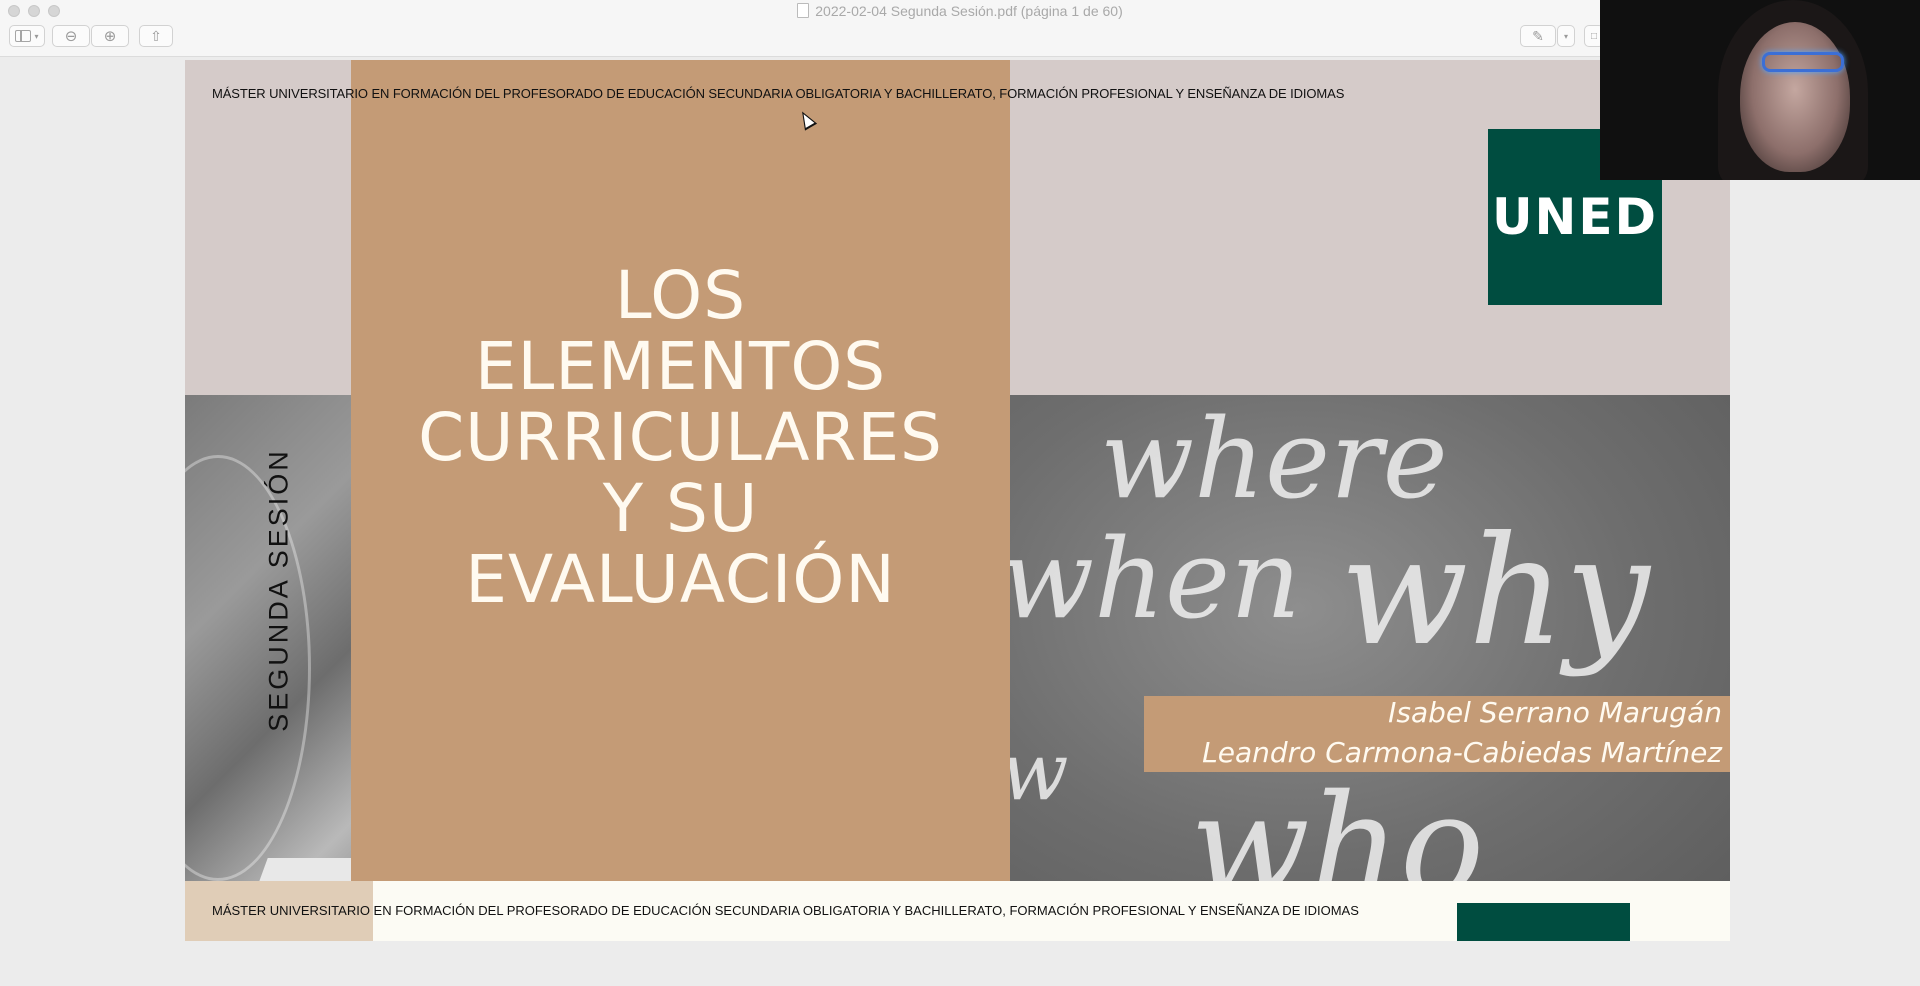  Describe the element at coordinates (1594, 36) in the screenshot. I see `more-icon: □` at that location.